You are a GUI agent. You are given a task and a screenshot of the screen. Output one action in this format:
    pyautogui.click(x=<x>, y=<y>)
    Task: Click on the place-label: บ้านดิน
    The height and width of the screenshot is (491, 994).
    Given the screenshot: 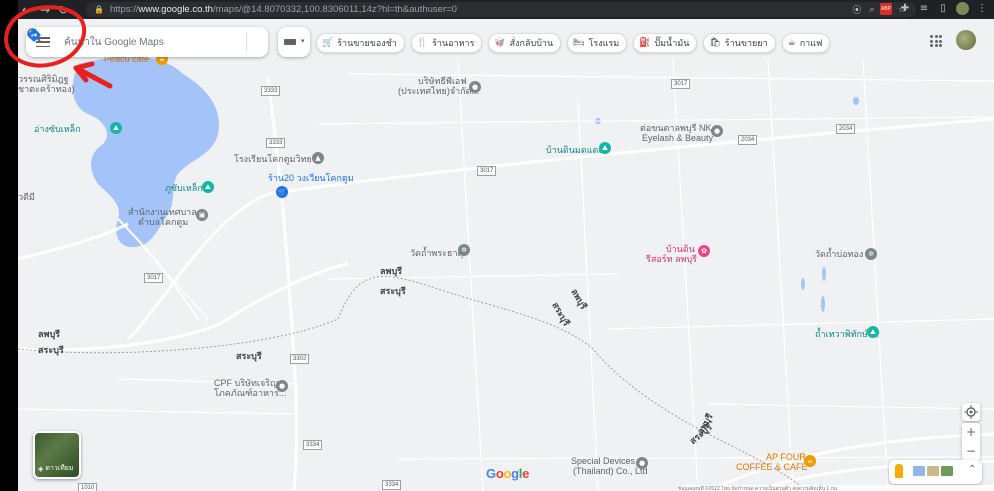 What is the action you would take?
    pyautogui.click(x=680, y=249)
    